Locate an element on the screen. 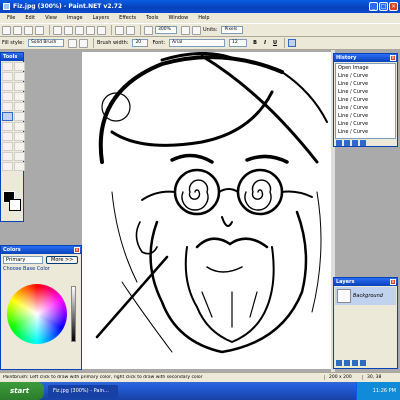 Image resolution: width=400 pixels, height=400 pixels. layer-row: Background is located at coordinates (365, 296).